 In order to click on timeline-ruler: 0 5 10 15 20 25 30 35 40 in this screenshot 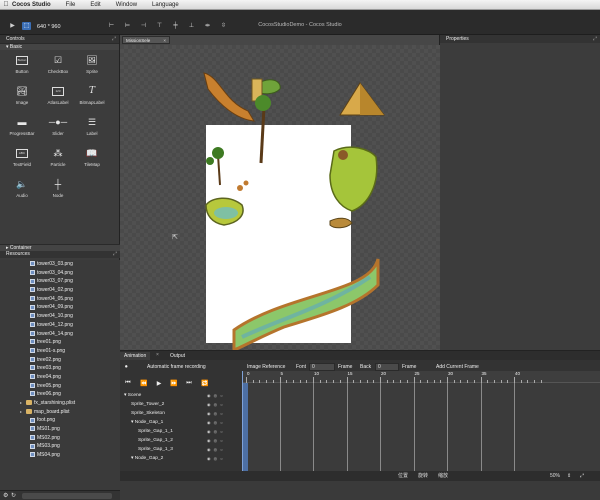, I will do `click(421, 377)`.